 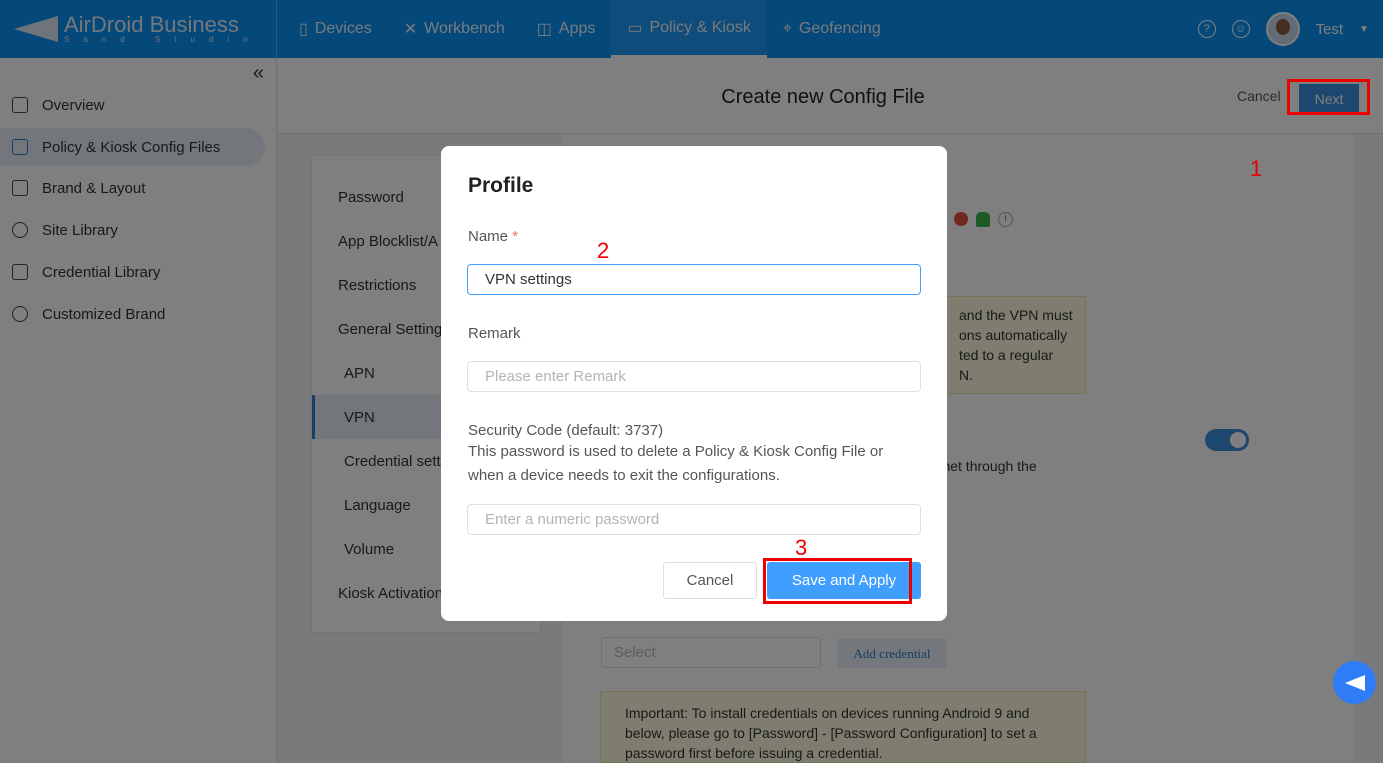 What do you see at coordinates (694, 519) in the screenshot?
I see `security-code-input` at bounding box center [694, 519].